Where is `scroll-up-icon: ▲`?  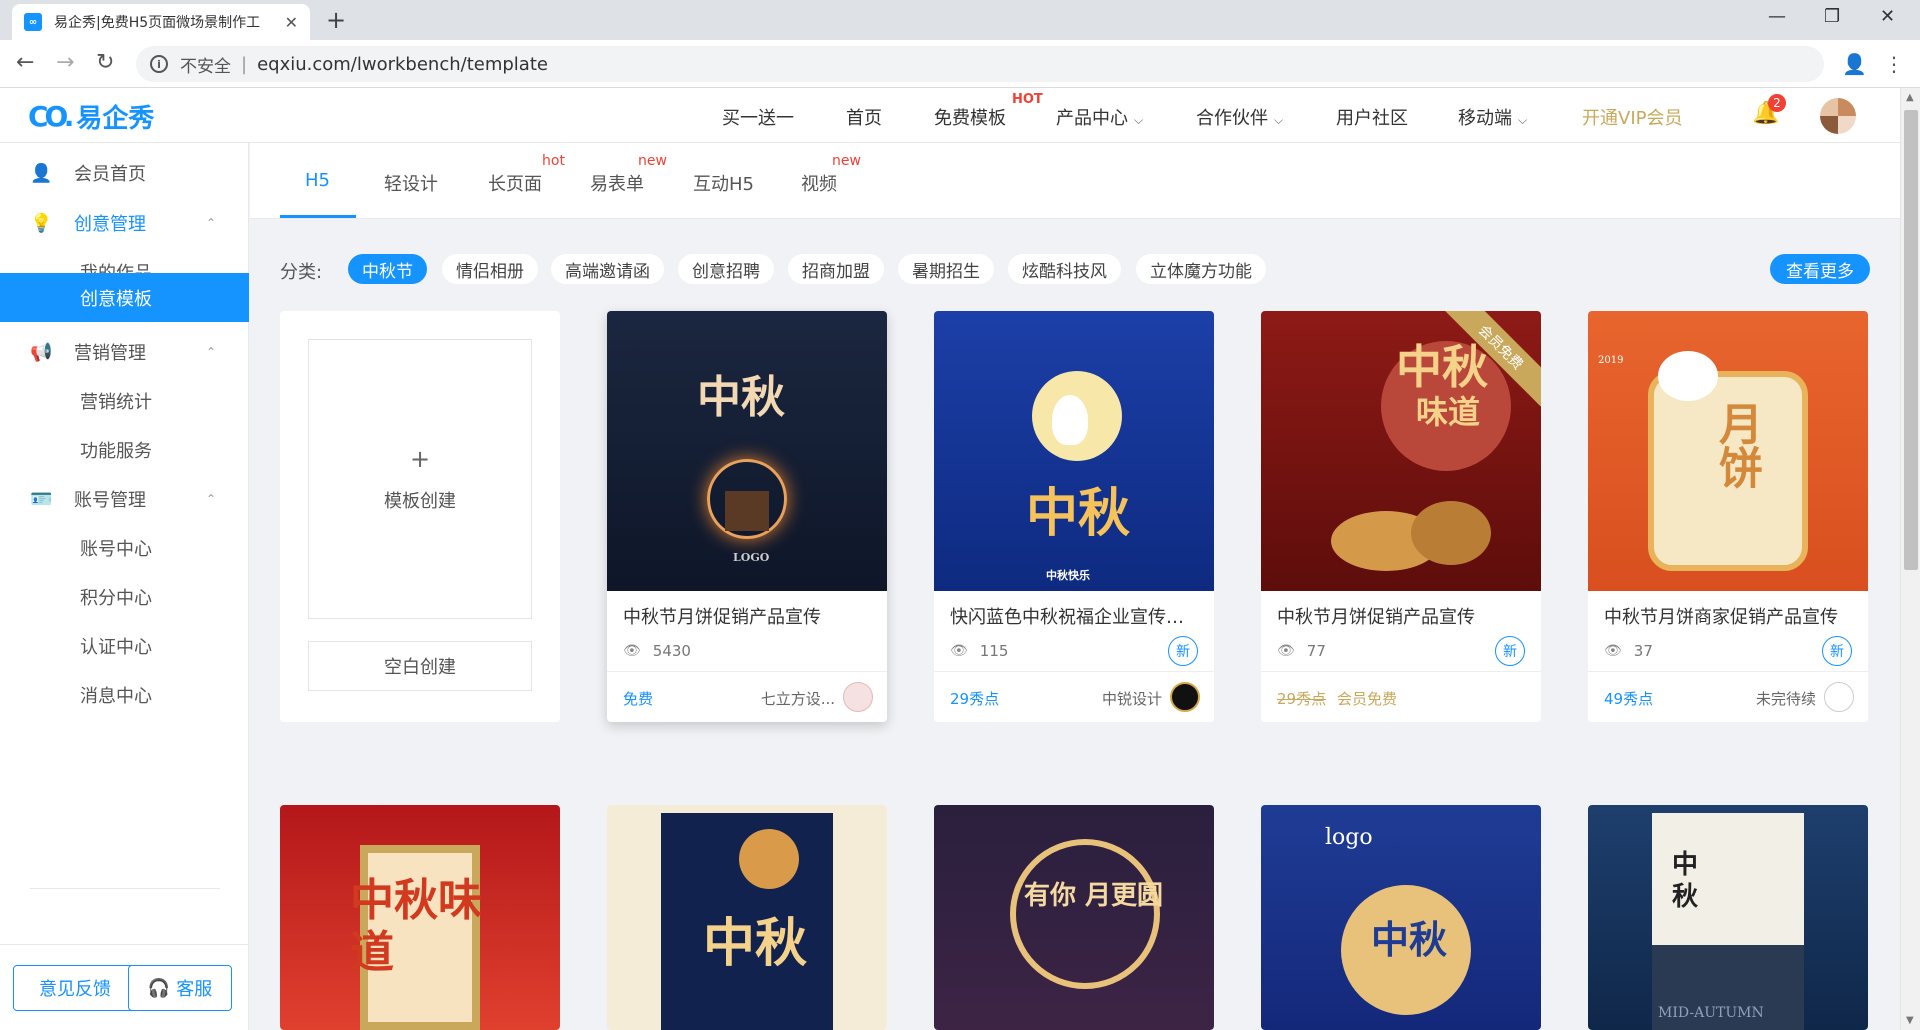 scroll-up-icon: ▲ is located at coordinates (1910, 97).